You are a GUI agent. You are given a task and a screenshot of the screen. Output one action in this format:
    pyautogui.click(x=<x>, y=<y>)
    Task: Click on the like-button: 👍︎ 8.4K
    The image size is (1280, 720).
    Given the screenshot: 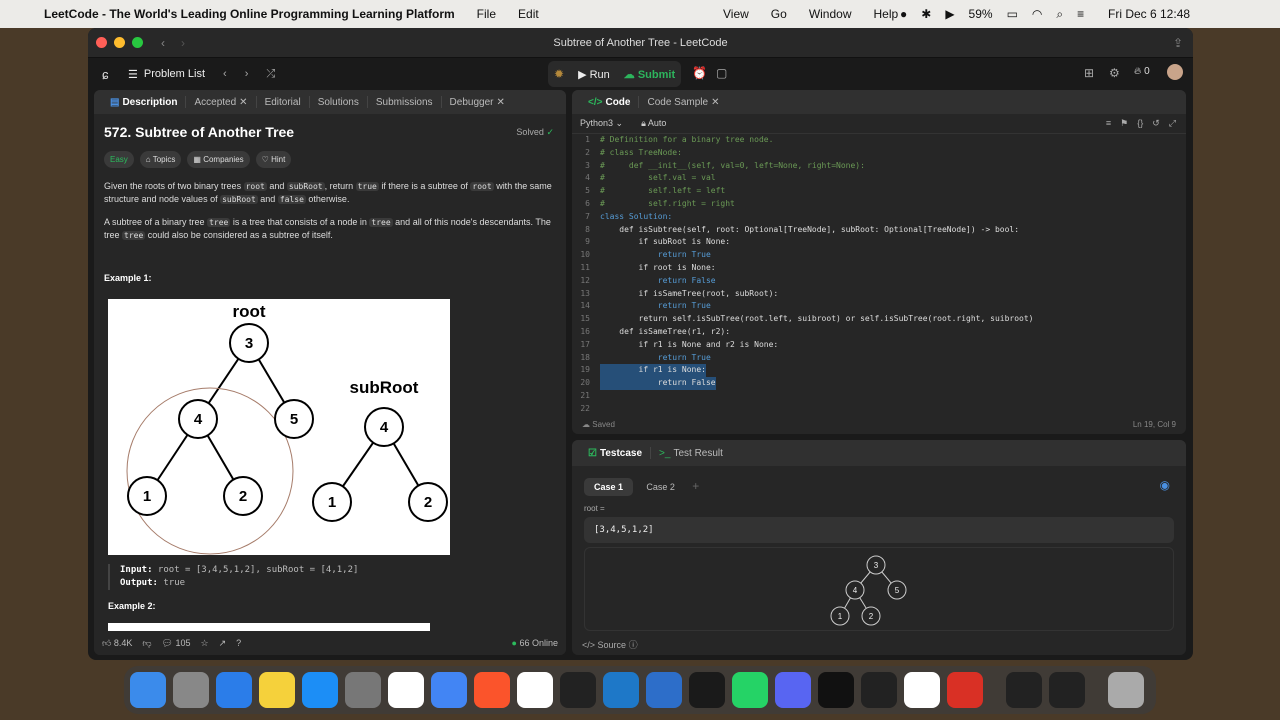 What is the action you would take?
    pyautogui.click(x=117, y=643)
    